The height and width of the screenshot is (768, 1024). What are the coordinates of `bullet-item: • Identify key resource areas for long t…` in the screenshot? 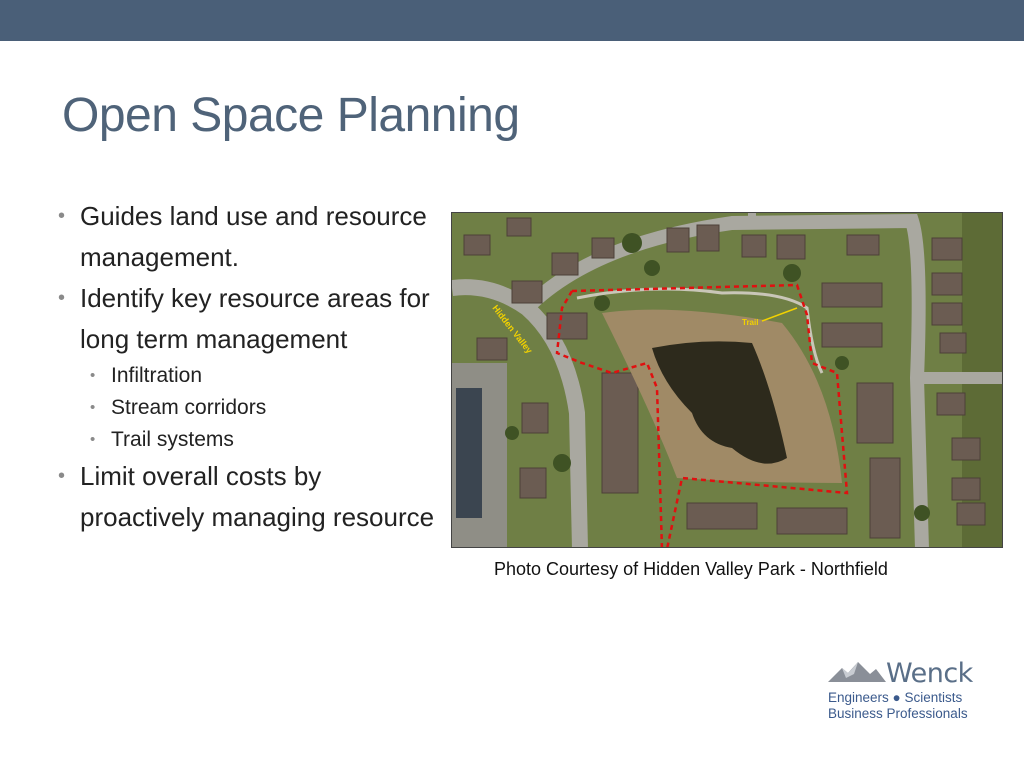 It's located at (248, 319).